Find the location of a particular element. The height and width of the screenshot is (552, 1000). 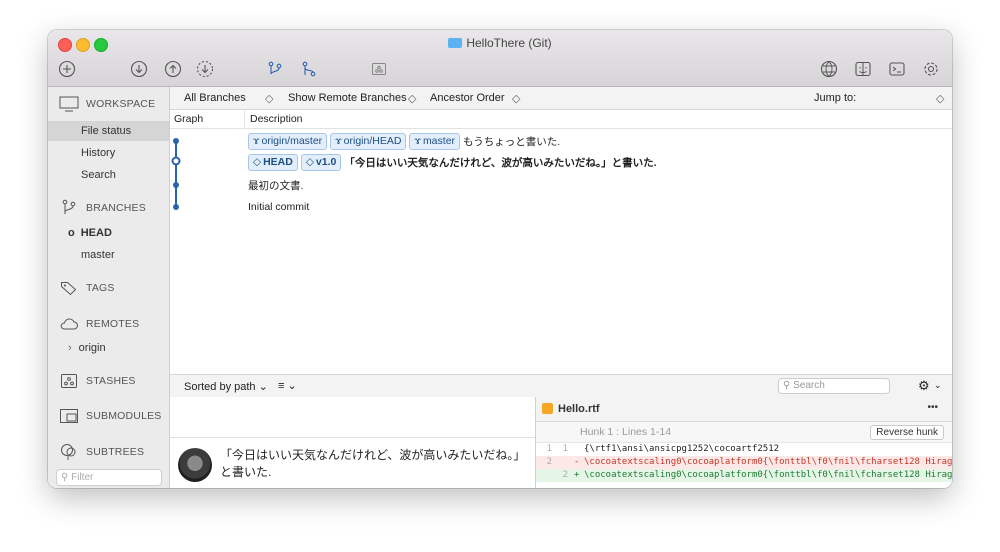

arrow-down-circle-icon is located at coordinates (139, 69).